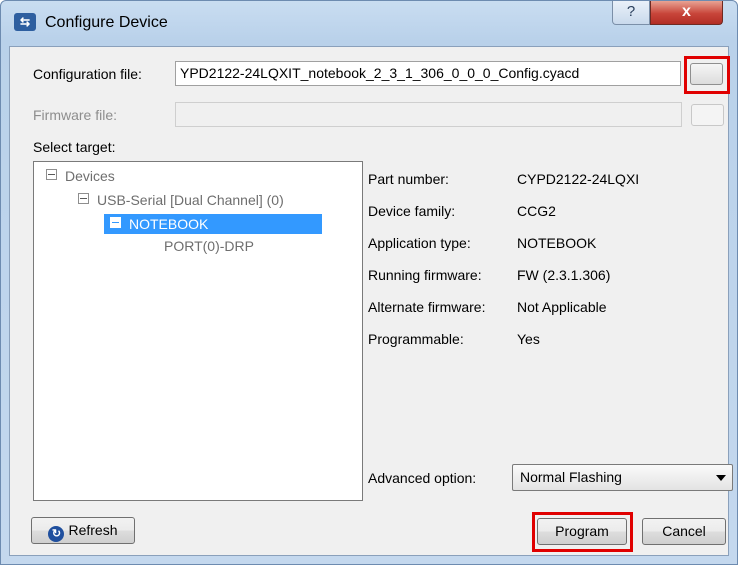 The image size is (738, 565). What do you see at coordinates (425, 275) in the screenshot?
I see `running-firmware-label: Running firmware:` at bounding box center [425, 275].